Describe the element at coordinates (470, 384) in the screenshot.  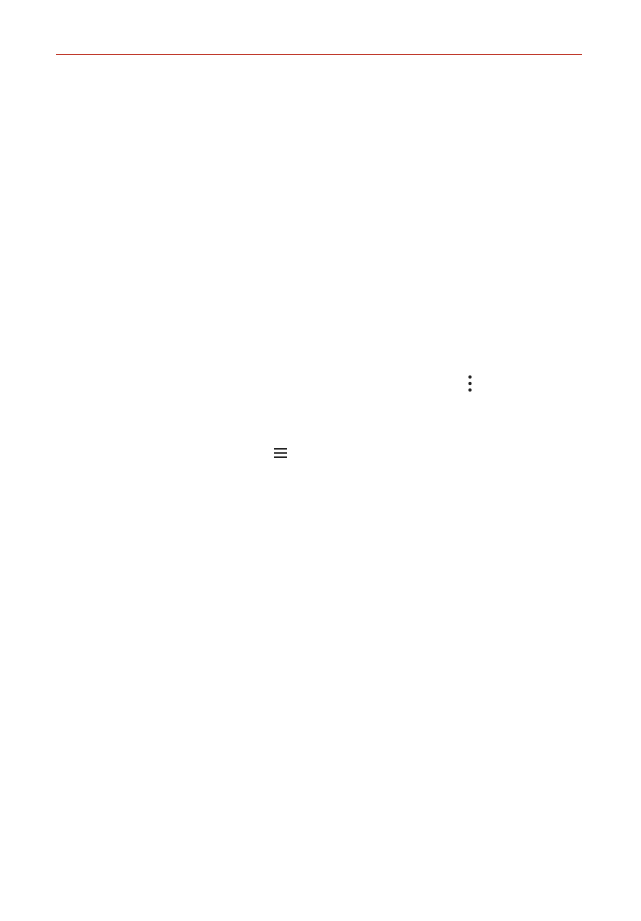
I see `more-options-icon` at that location.